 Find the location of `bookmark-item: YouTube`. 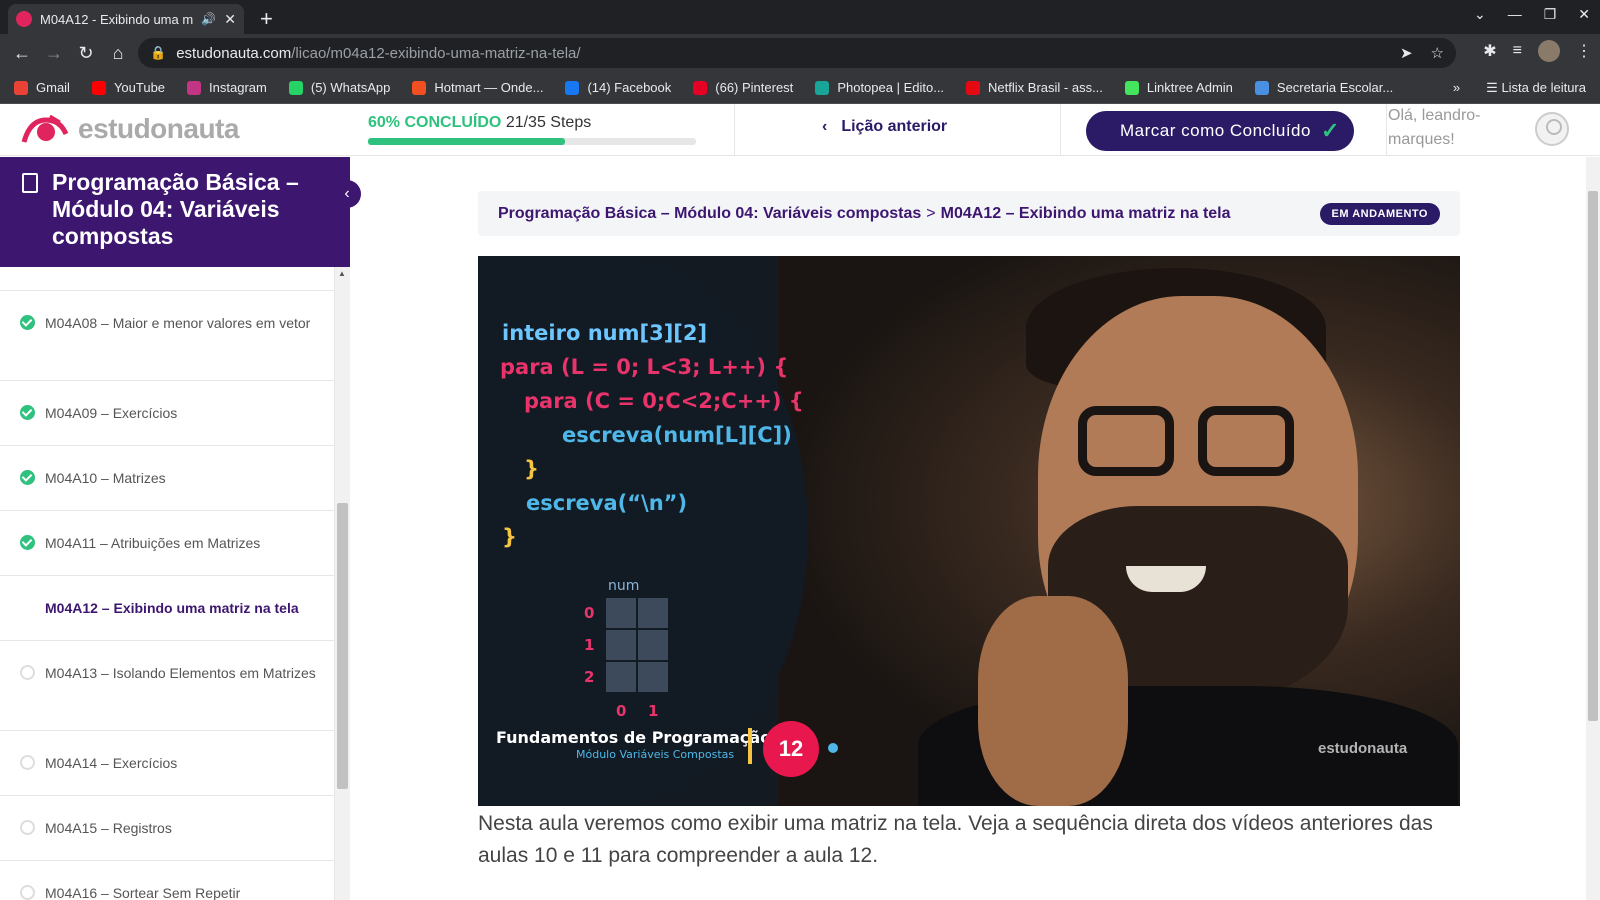

bookmark-item: YouTube is located at coordinates (128, 87).